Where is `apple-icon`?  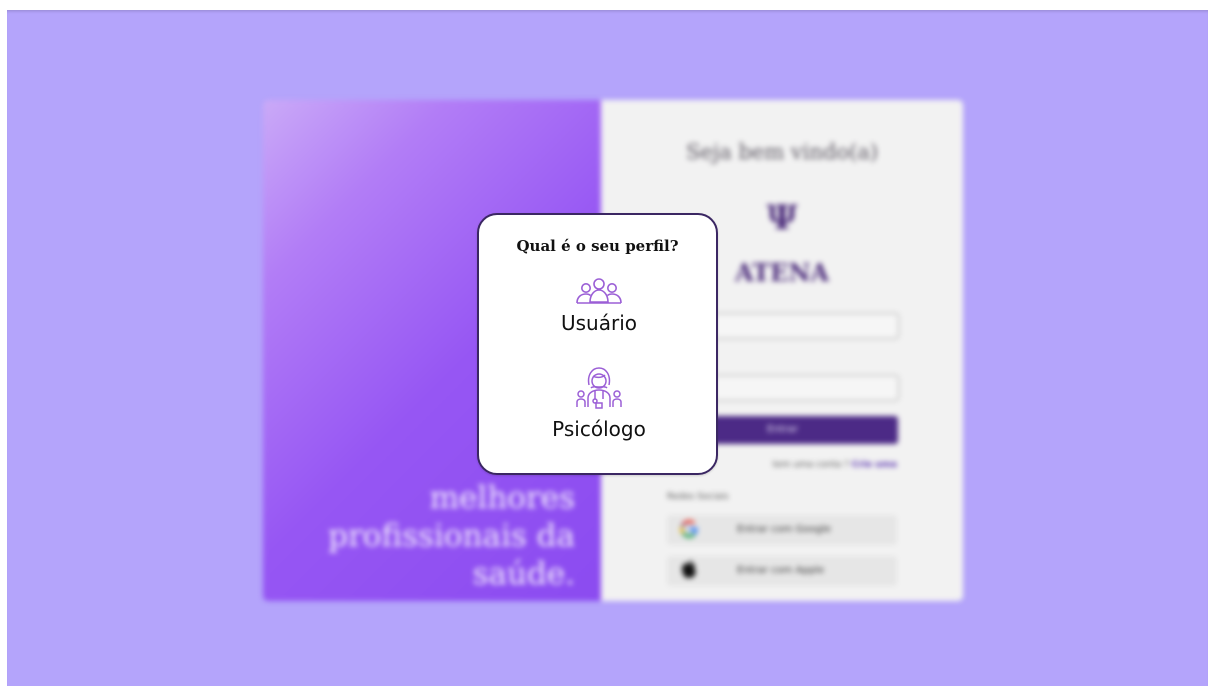 apple-icon is located at coordinates (689, 571).